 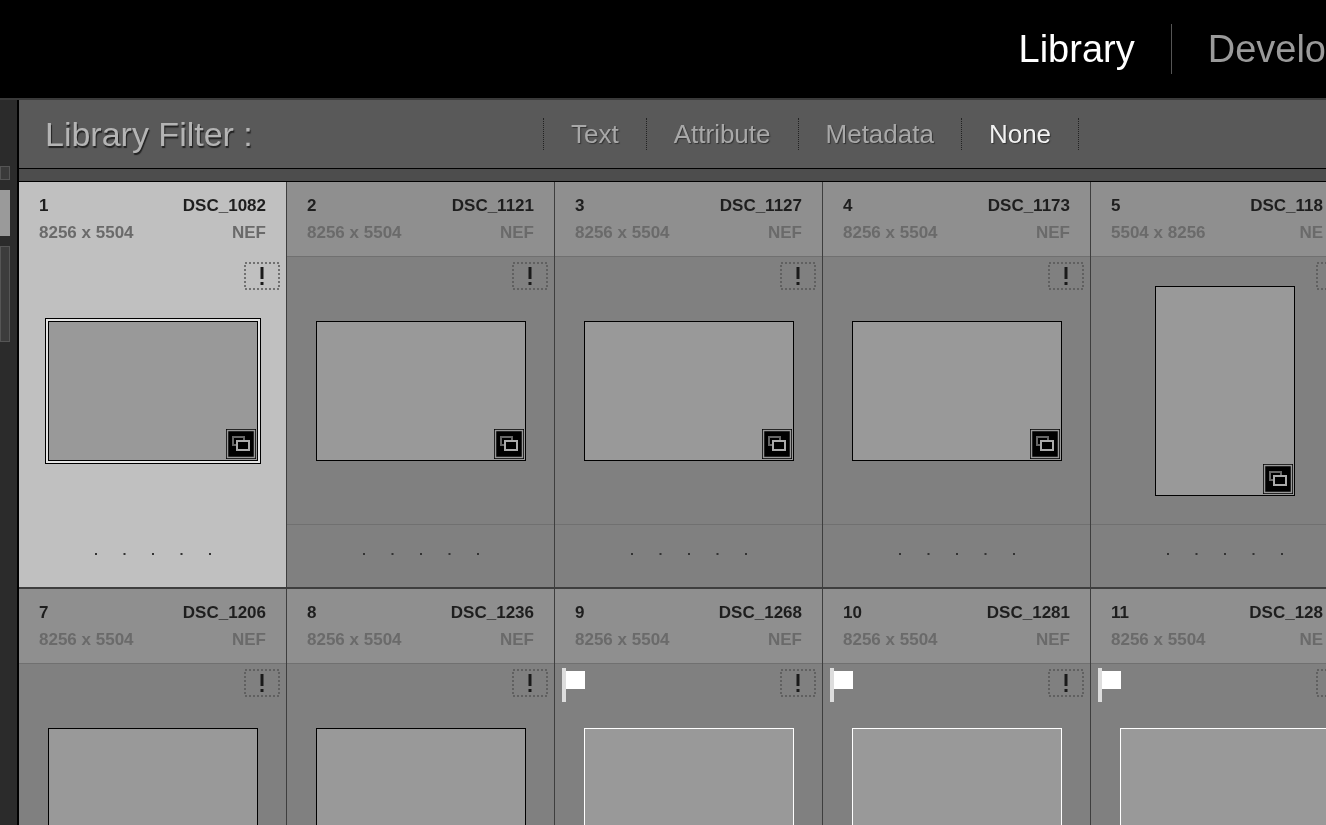 What do you see at coordinates (848, 206) in the screenshot?
I see `photo-index: 4` at bounding box center [848, 206].